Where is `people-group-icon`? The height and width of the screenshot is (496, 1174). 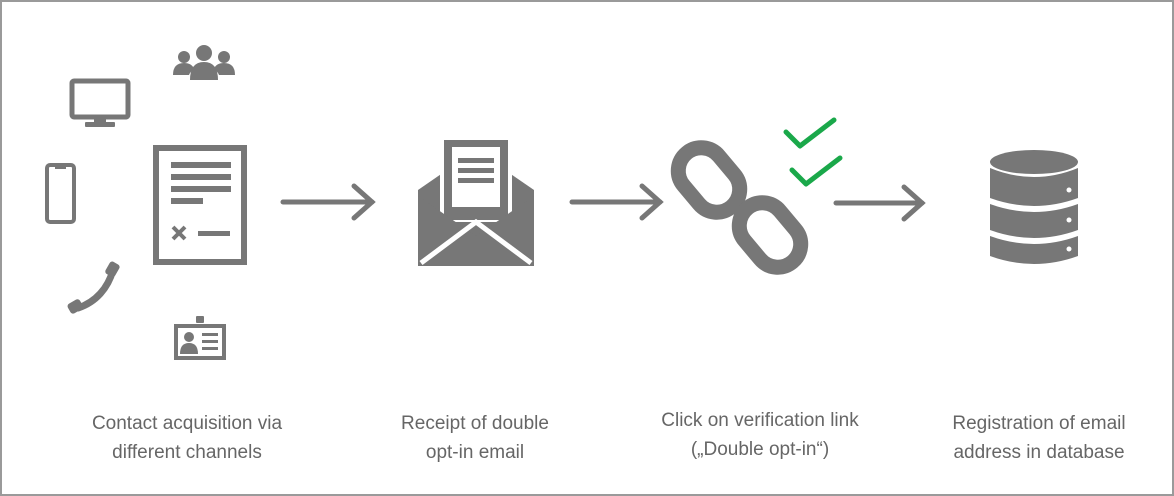 people-group-icon is located at coordinates (204, 62).